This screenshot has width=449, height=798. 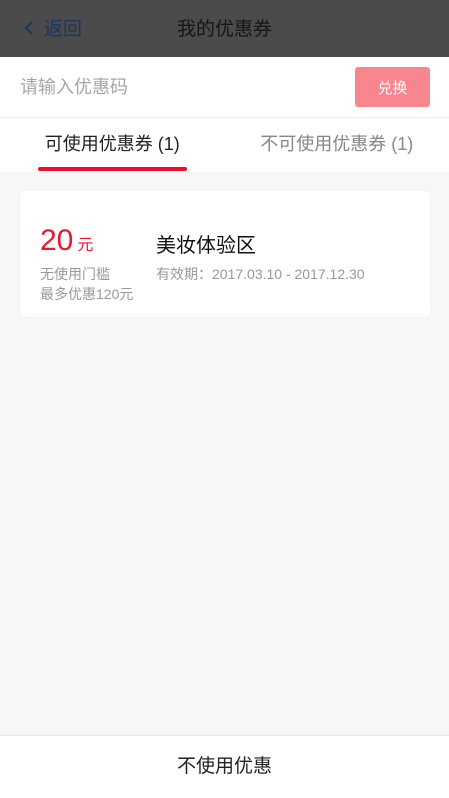 I want to click on tab-unavailable: 不可使用优惠券 (1), so click(x=337, y=145).